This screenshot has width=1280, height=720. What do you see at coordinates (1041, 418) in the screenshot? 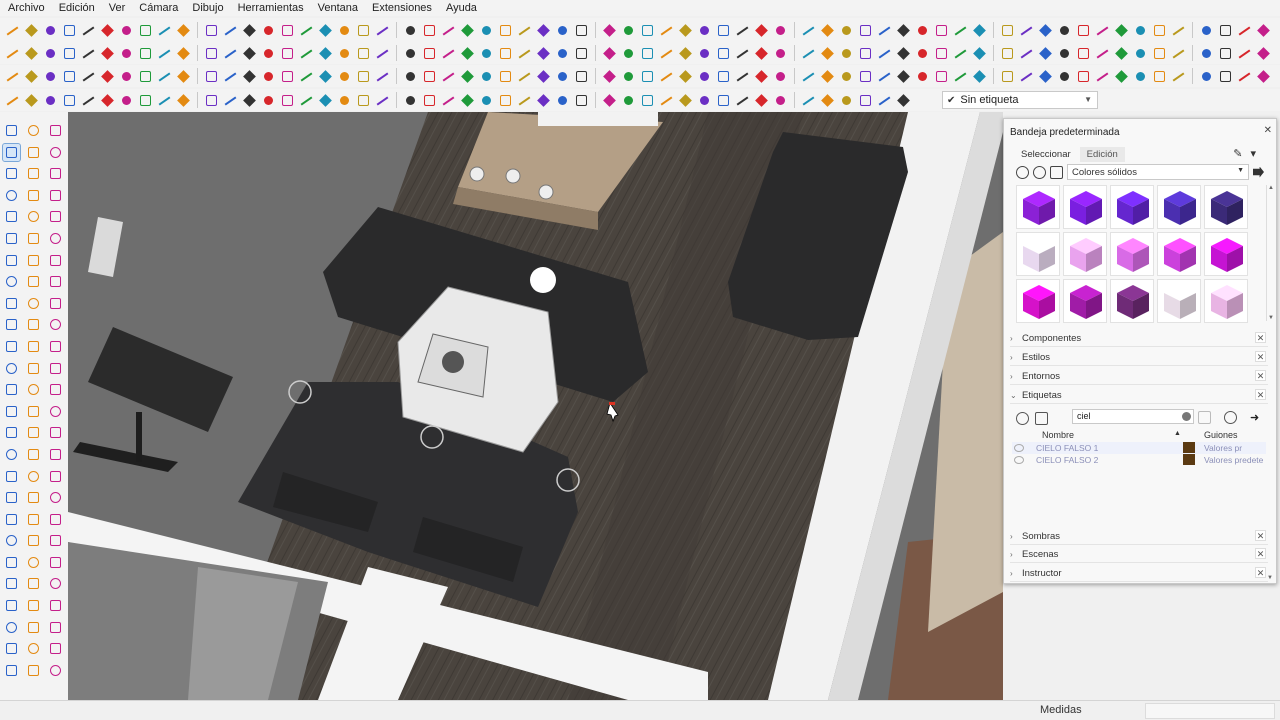
I see `add-folder-icon` at bounding box center [1041, 418].